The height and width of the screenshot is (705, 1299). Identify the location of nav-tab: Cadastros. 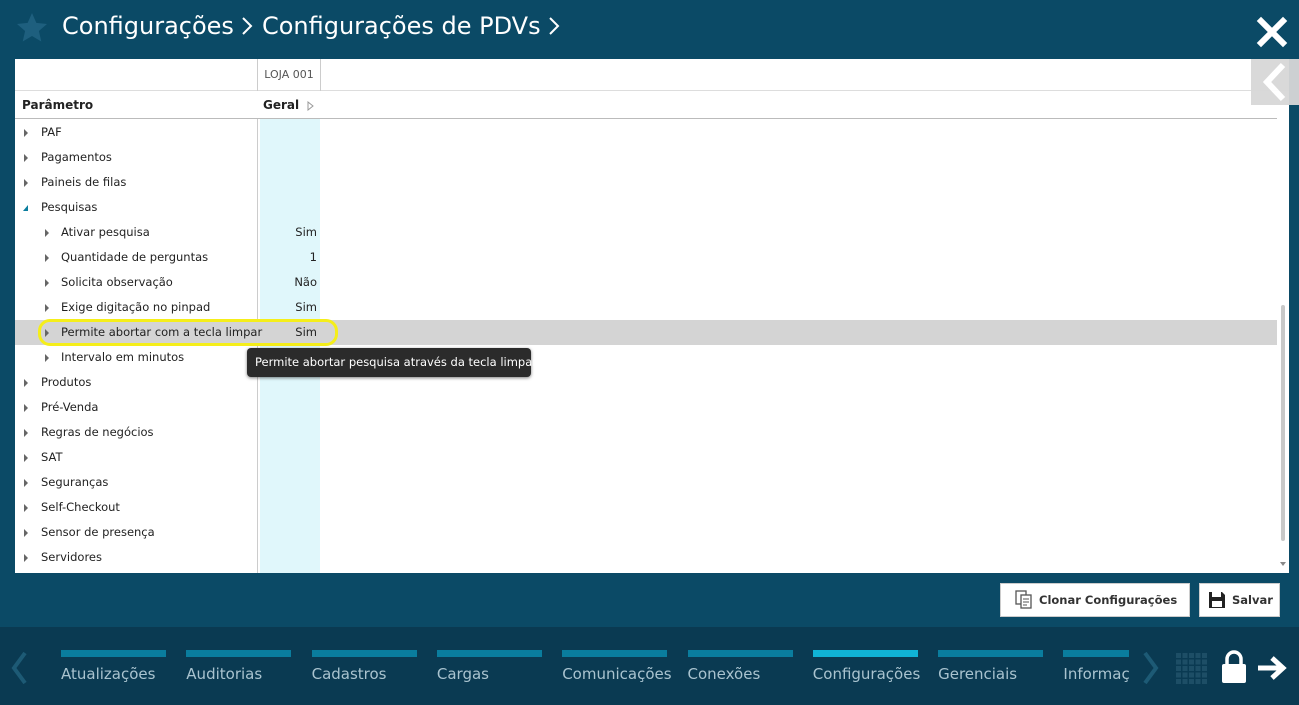
(364, 666).